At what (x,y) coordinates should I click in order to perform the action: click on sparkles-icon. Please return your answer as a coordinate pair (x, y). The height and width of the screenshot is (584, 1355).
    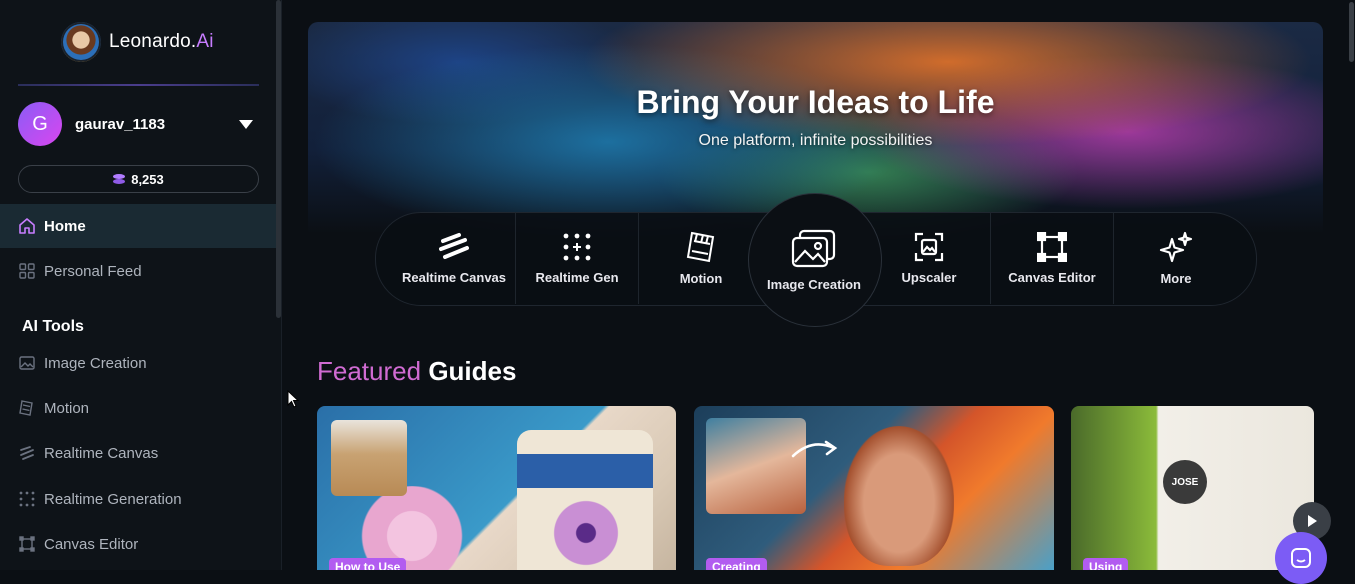
    Looking at the image, I should click on (1176, 246).